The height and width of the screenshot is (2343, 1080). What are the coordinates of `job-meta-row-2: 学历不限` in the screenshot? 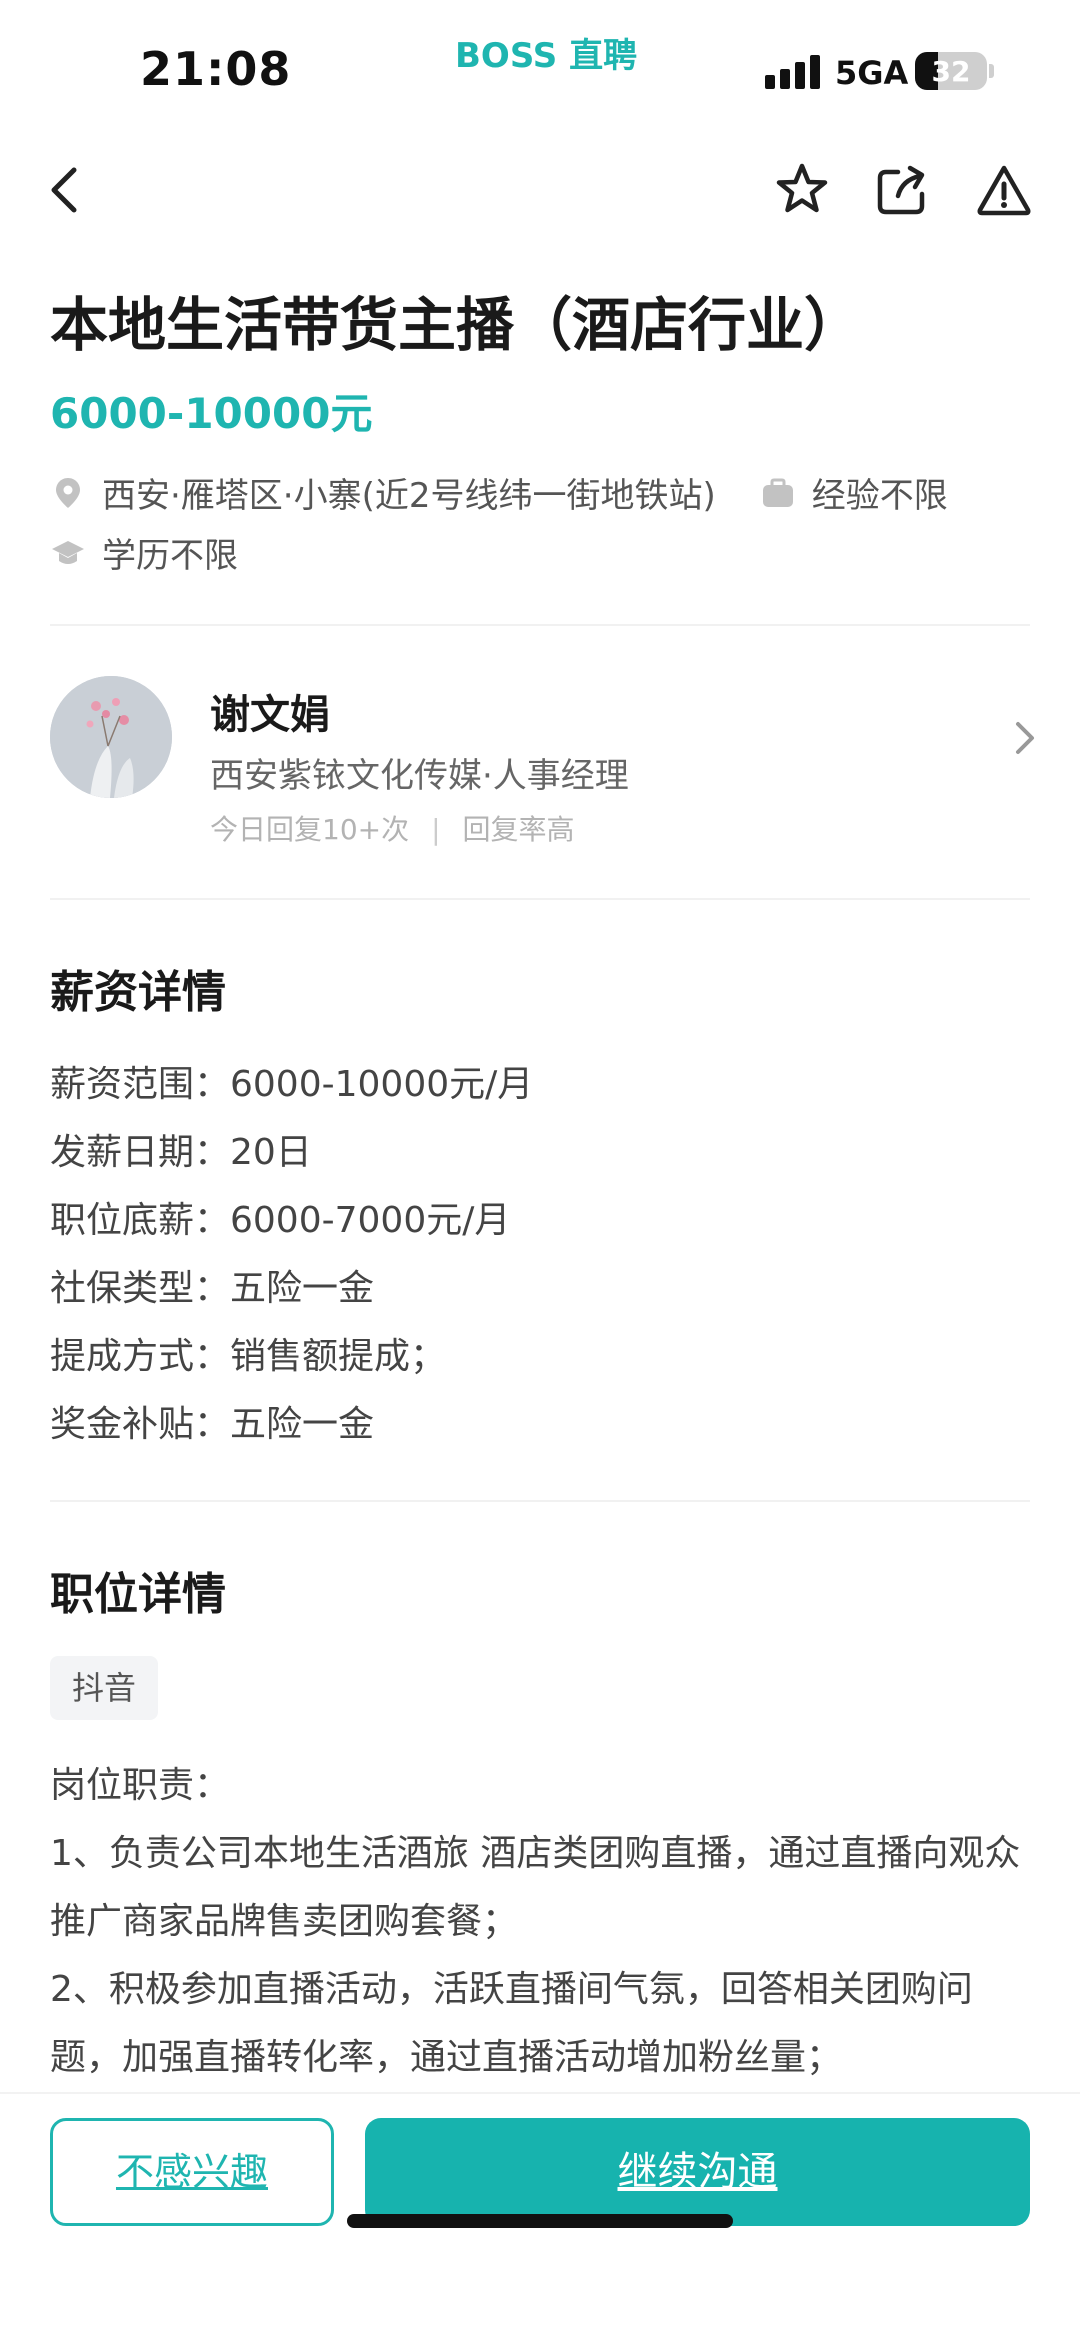 It's located at (144, 552).